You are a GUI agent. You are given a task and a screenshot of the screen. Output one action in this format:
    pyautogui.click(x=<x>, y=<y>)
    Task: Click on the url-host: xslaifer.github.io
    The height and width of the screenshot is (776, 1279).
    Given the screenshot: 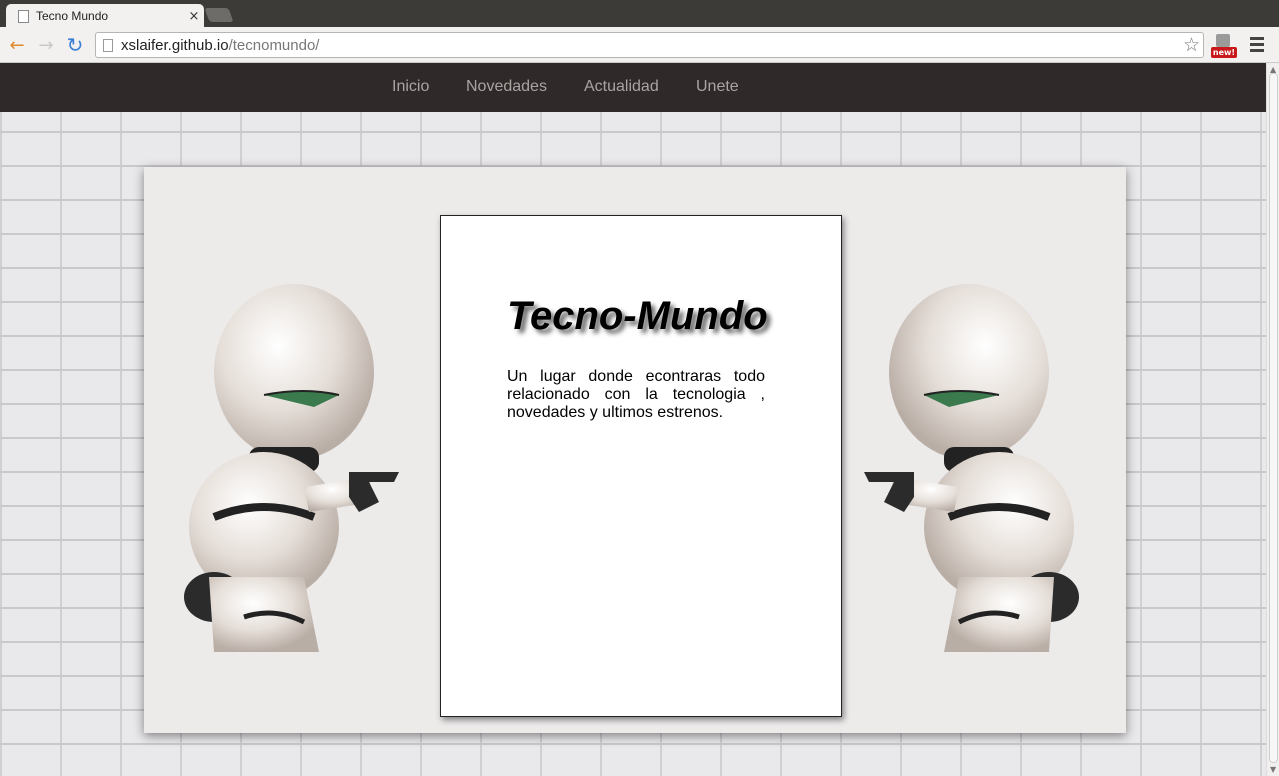 What is the action you would take?
    pyautogui.click(x=175, y=45)
    